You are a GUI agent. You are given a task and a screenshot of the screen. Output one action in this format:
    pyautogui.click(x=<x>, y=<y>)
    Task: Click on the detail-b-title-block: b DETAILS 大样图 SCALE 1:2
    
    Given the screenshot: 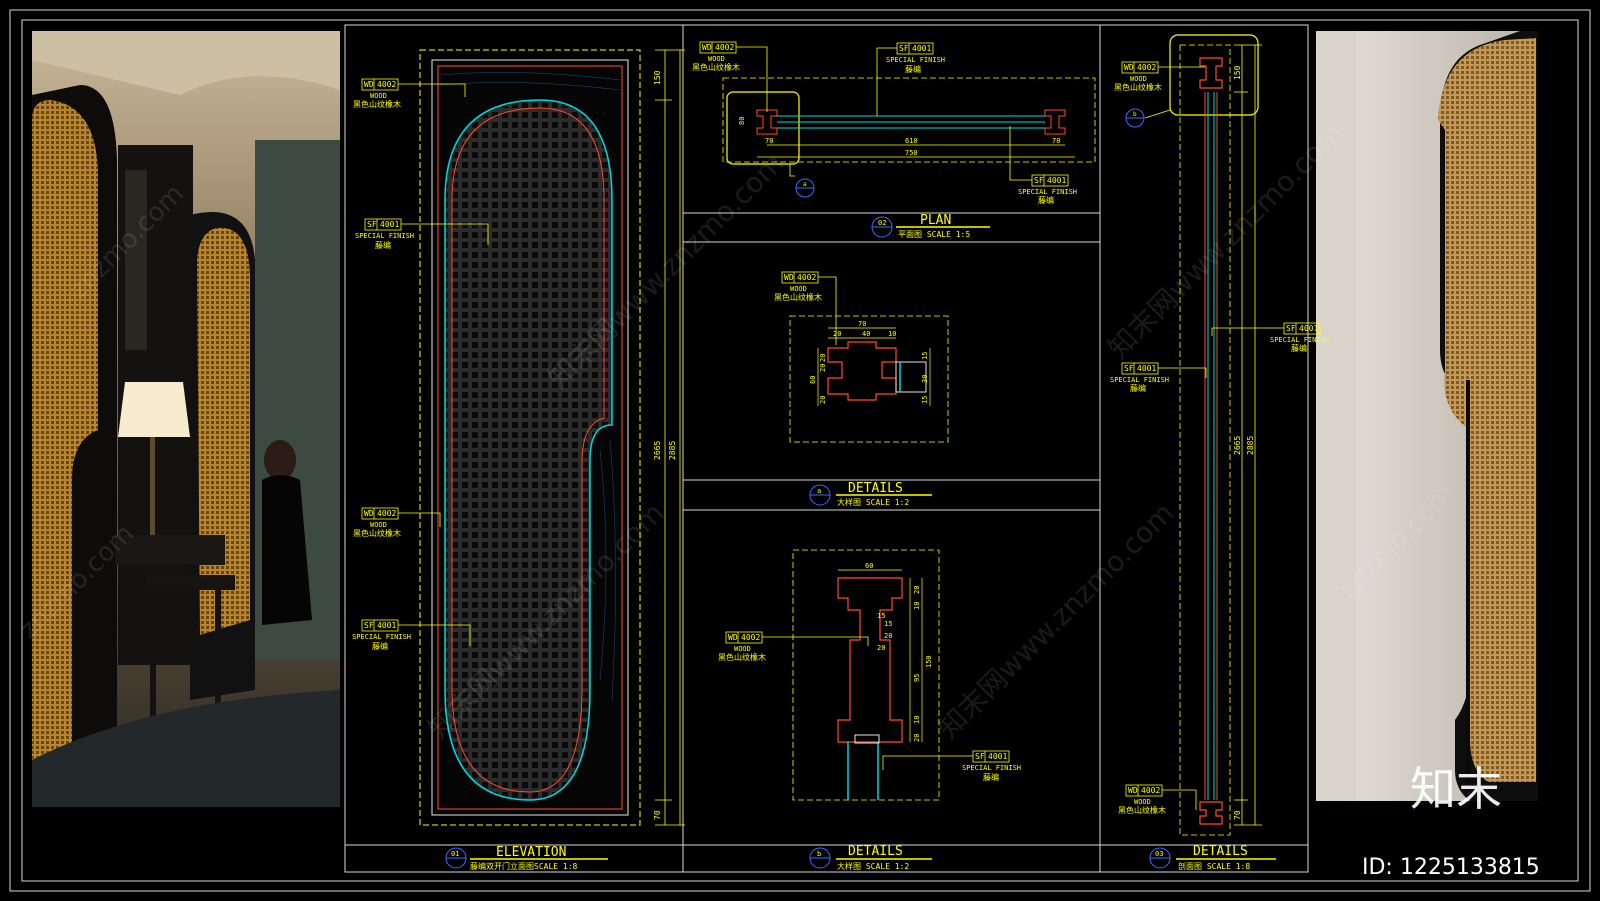 What is the action you would take?
    pyautogui.click(x=870, y=857)
    